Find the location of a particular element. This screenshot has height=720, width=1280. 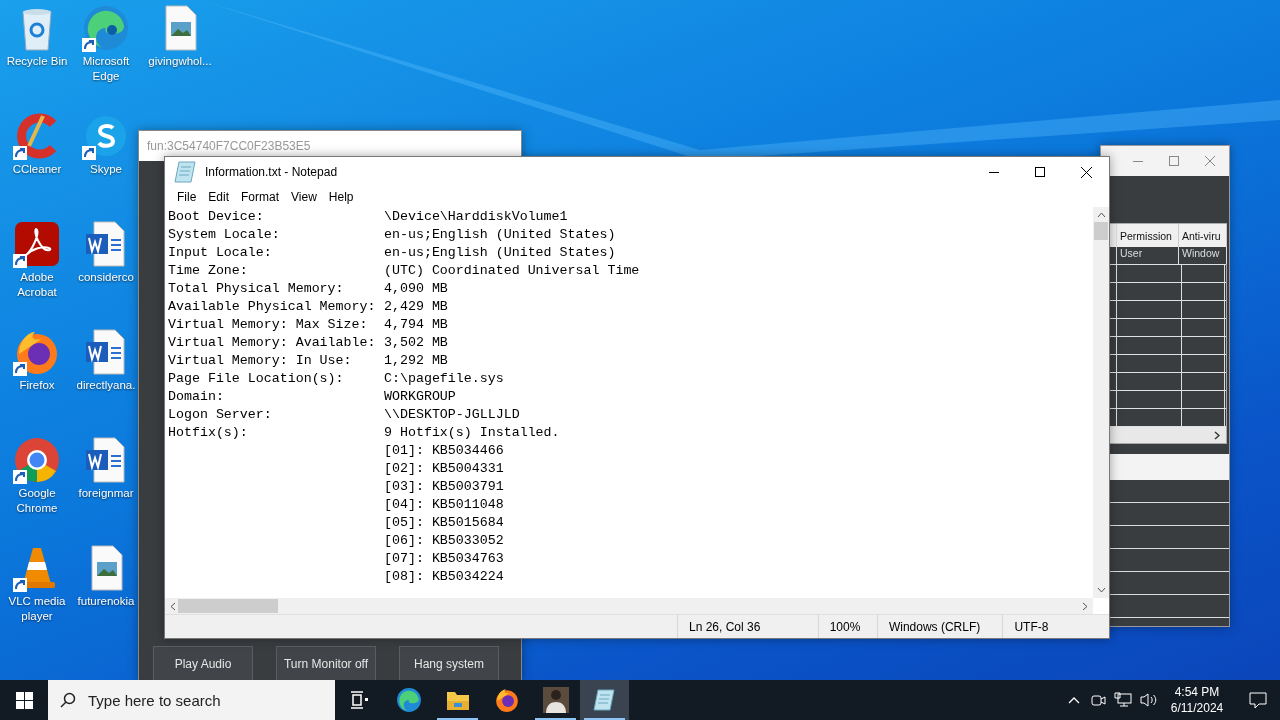

desktop-shortcut: Skype is located at coordinates (106, 144).